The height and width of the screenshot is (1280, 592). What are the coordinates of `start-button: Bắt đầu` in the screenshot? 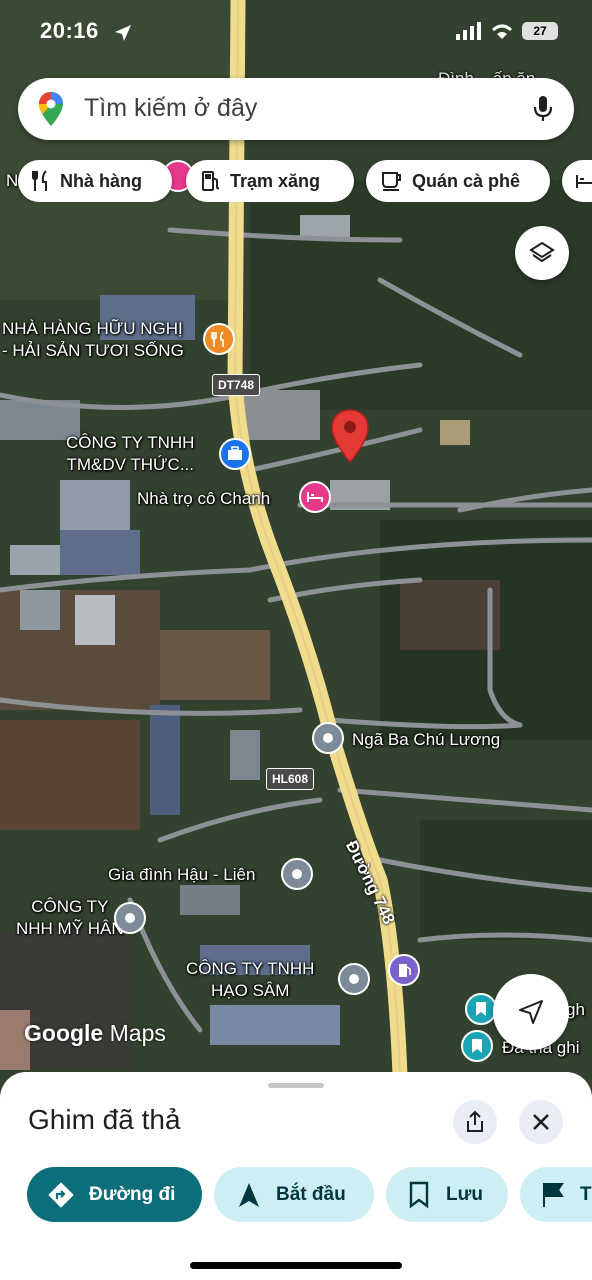 It's located at (294, 1194).